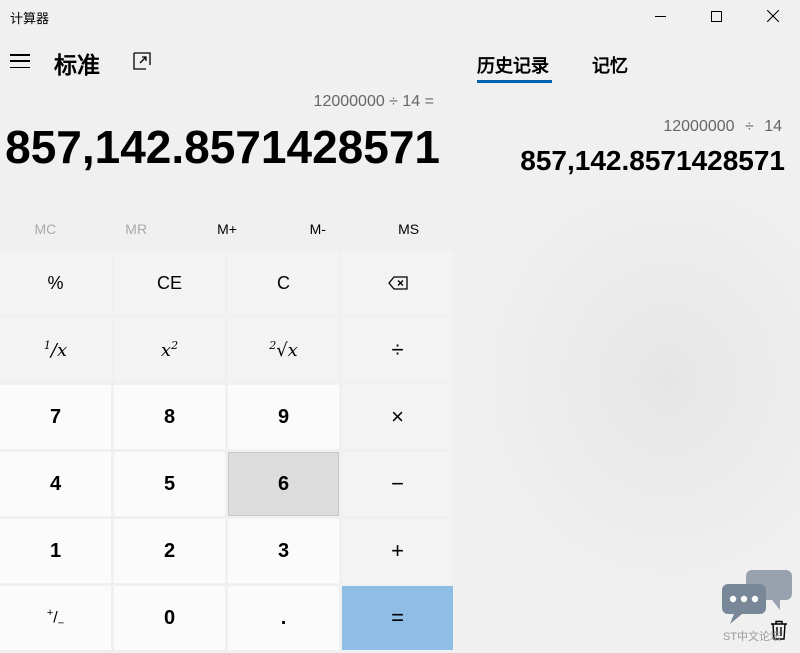 This screenshot has width=800, height=653. I want to click on square-button: x2, so click(169, 350).